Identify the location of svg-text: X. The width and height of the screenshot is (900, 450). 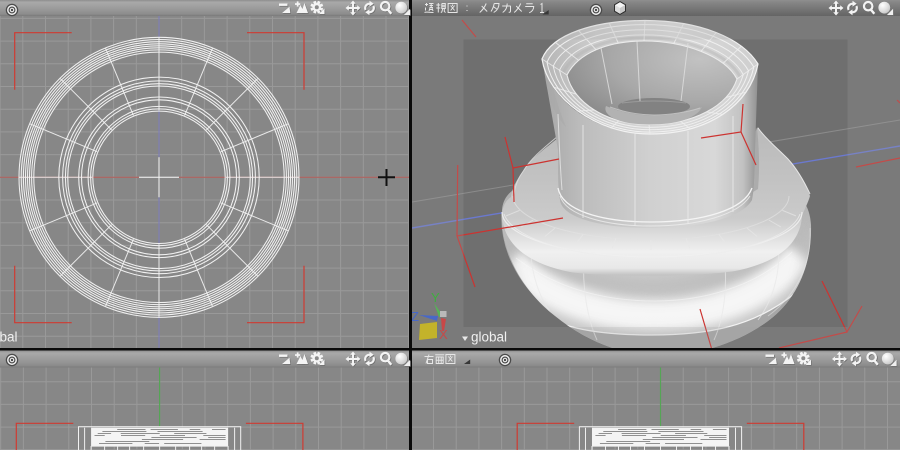
(443, 334).